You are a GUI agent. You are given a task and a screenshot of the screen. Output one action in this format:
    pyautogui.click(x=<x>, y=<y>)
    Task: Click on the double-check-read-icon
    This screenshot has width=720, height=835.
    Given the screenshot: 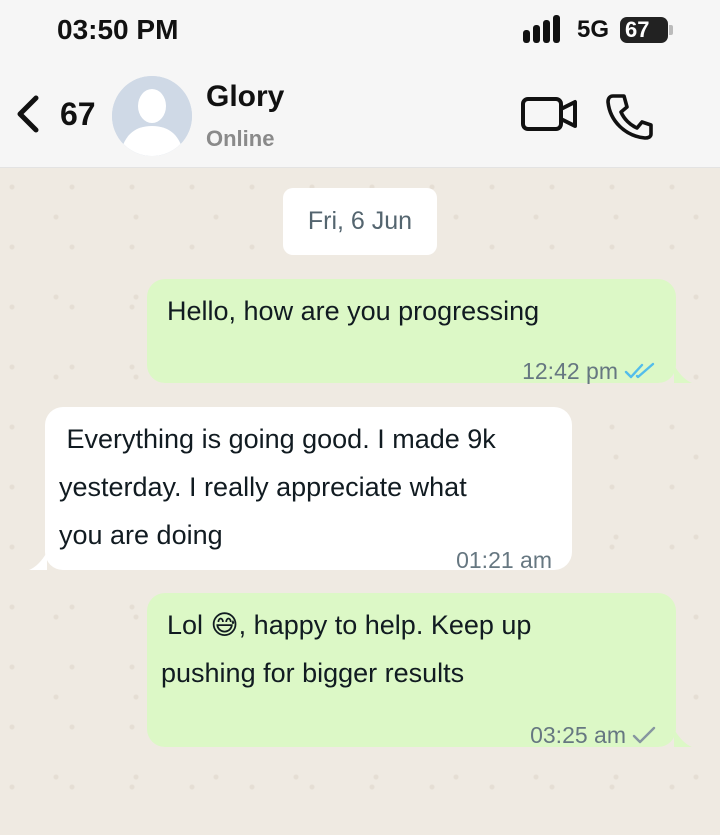 What is the action you would take?
    pyautogui.click(x=639, y=370)
    